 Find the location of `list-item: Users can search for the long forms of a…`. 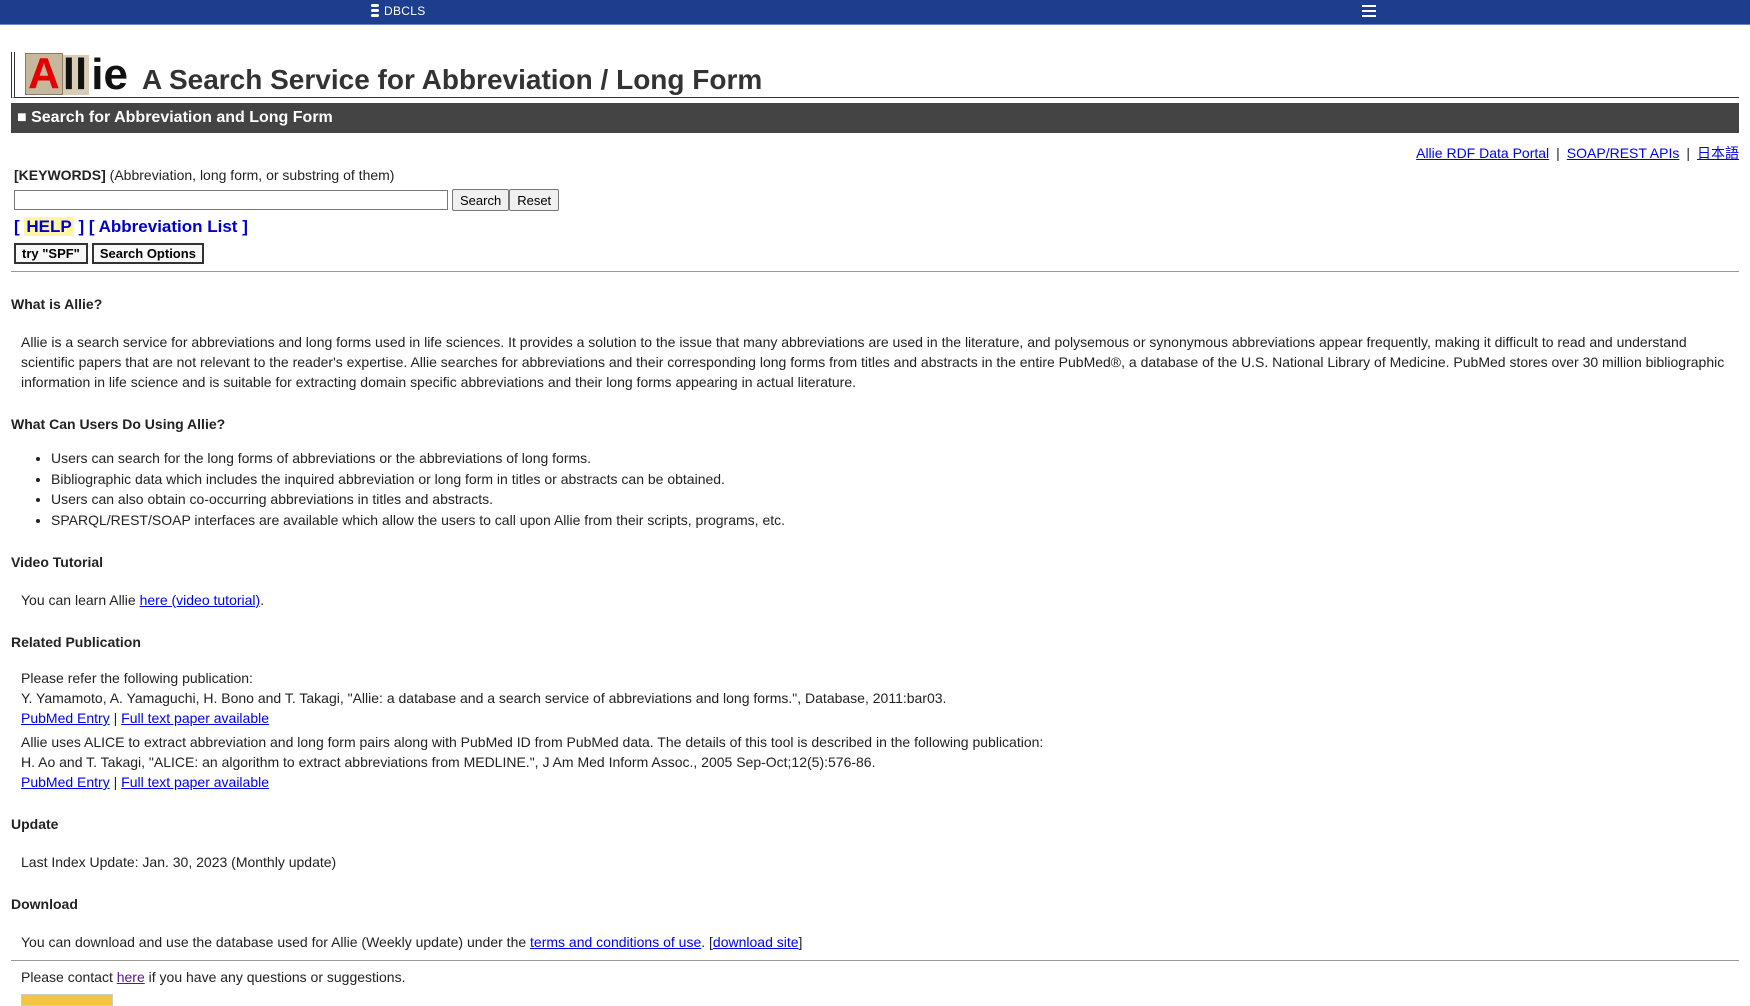

list-item: Users can search for the long forms of a… is located at coordinates (895, 458).